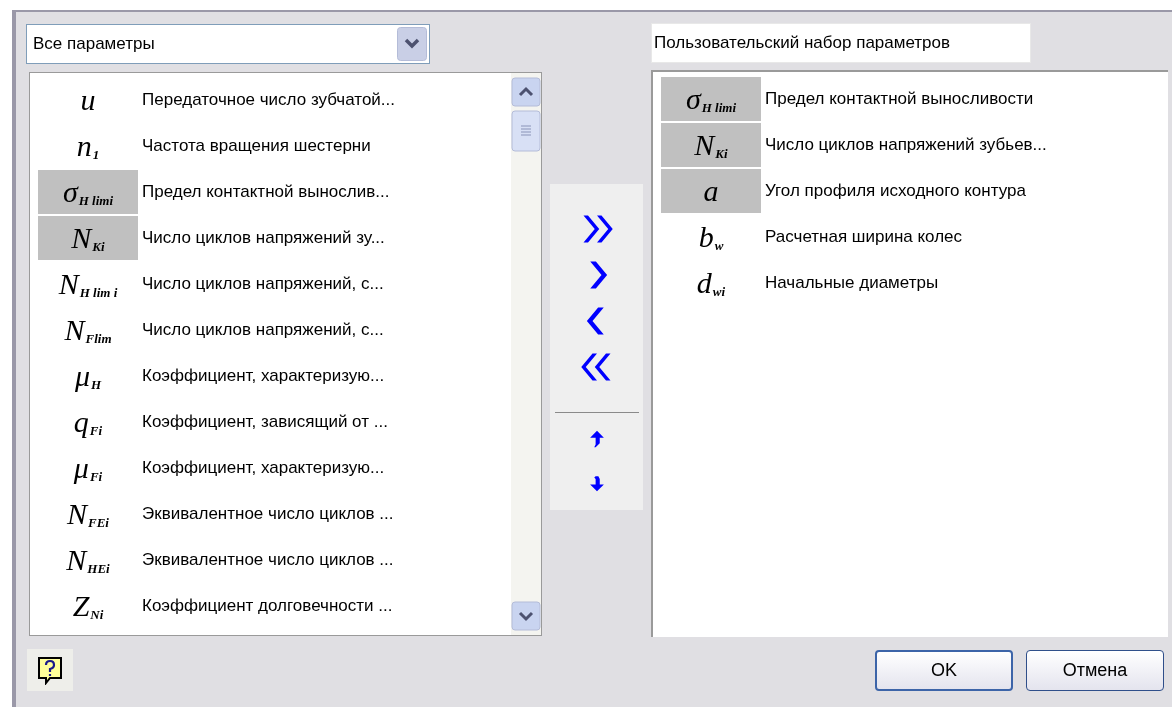 This screenshot has height=707, width=1172. What do you see at coordinates (864, 237) in the screenshot?
I see `parameter-name: Расчетная ширина колес` at bounding box center [864, 237].